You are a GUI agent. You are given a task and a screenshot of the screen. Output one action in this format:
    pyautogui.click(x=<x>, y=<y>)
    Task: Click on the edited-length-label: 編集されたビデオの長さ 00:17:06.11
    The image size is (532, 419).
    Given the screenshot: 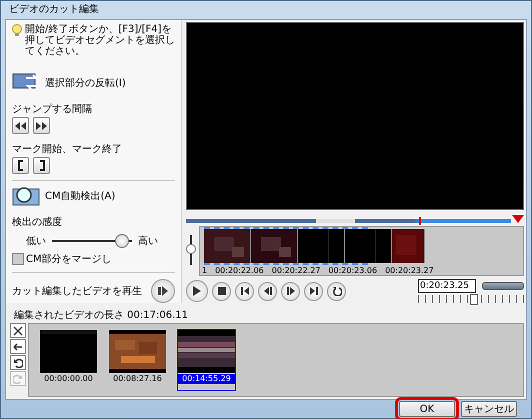 What is the action you would take?
    pyautogui.click(x=101, y=316)
    